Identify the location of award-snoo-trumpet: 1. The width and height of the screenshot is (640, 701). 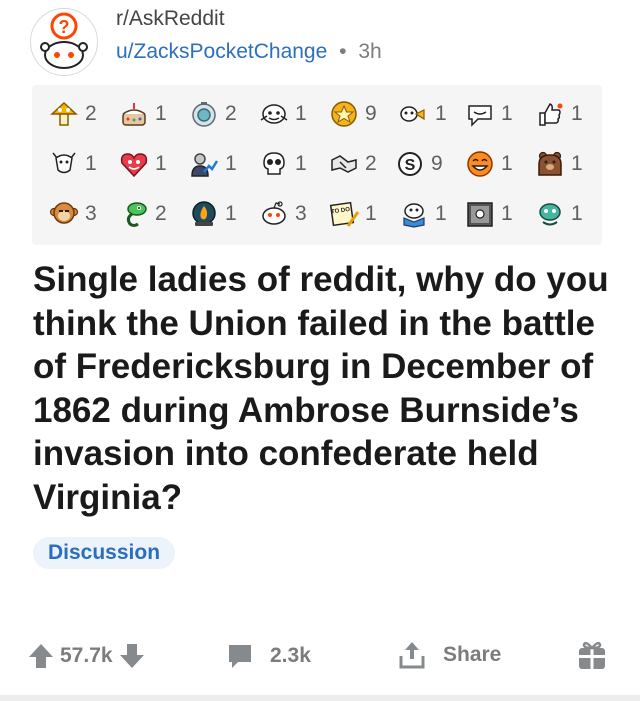
(421, 114).